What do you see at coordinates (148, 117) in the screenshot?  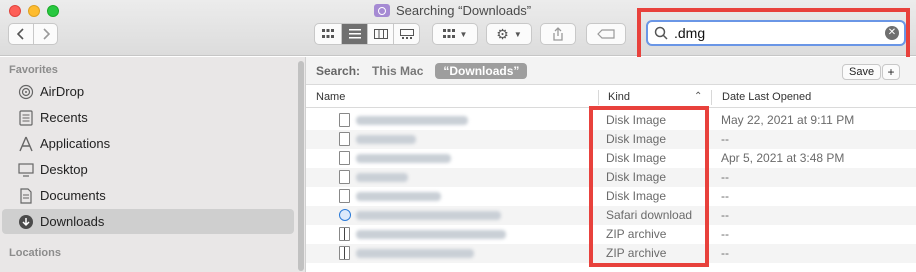 I see `sidebar-item-recents: Recents` at bounding box center [148, 117].